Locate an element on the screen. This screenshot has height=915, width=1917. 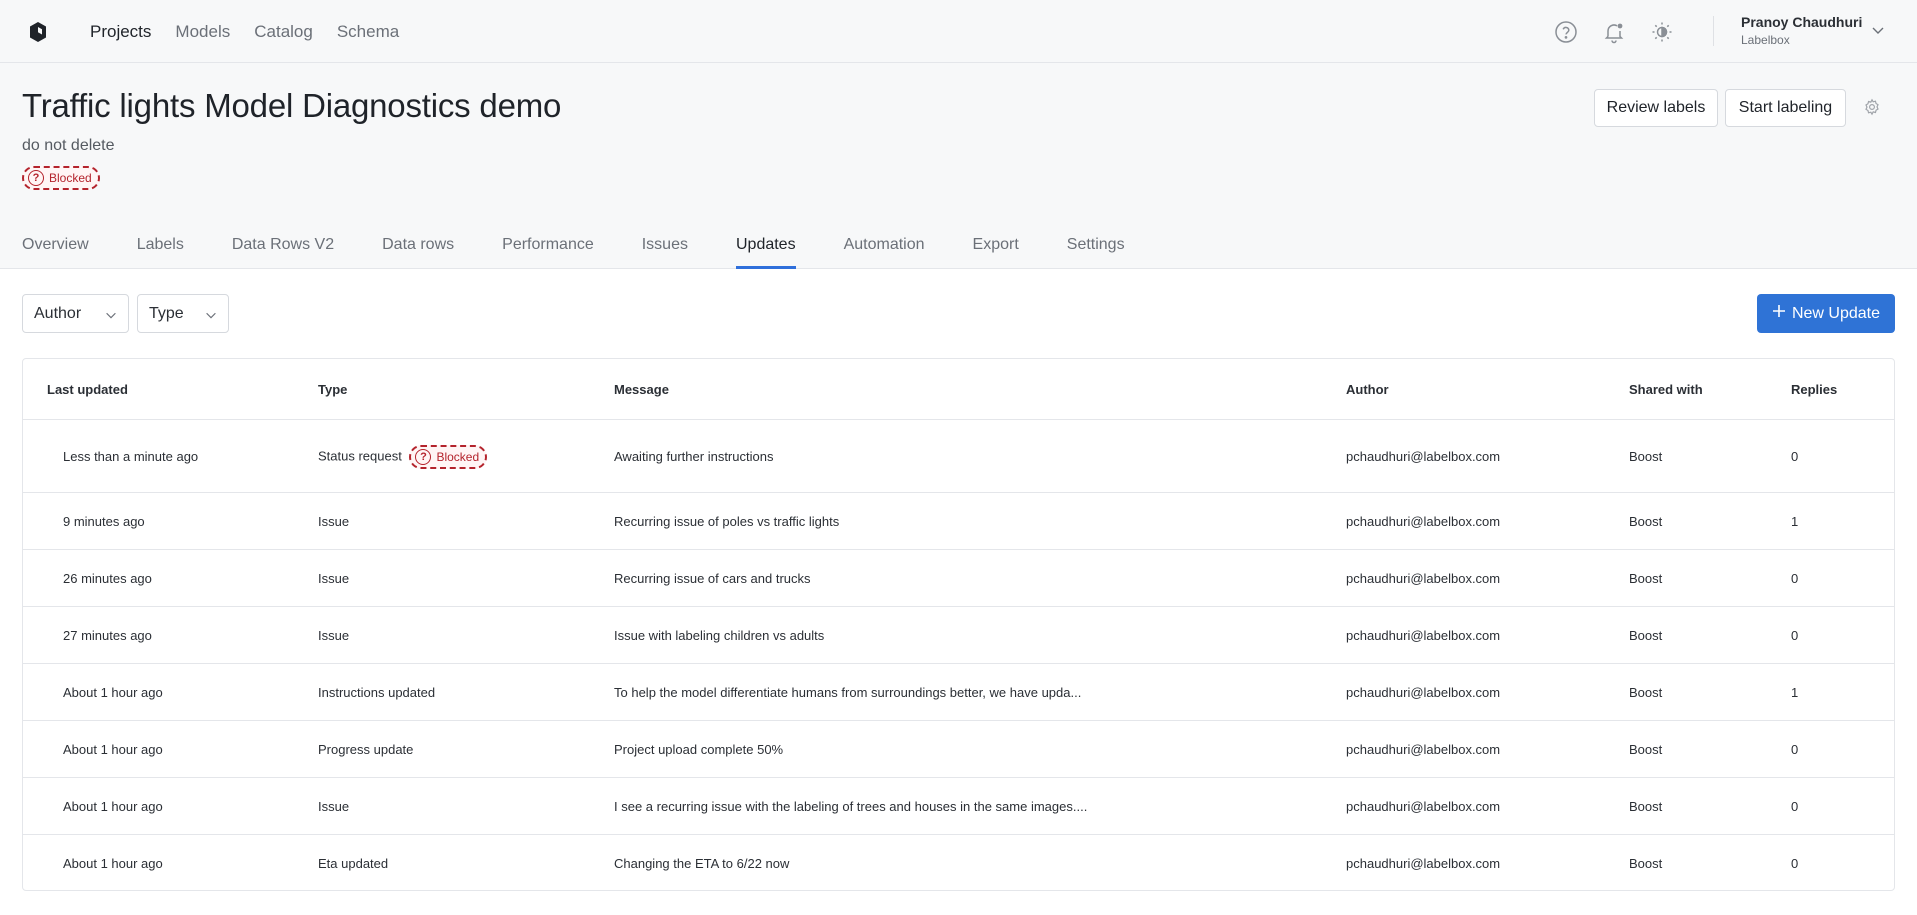
divider is located at coordinates (1713, 31).